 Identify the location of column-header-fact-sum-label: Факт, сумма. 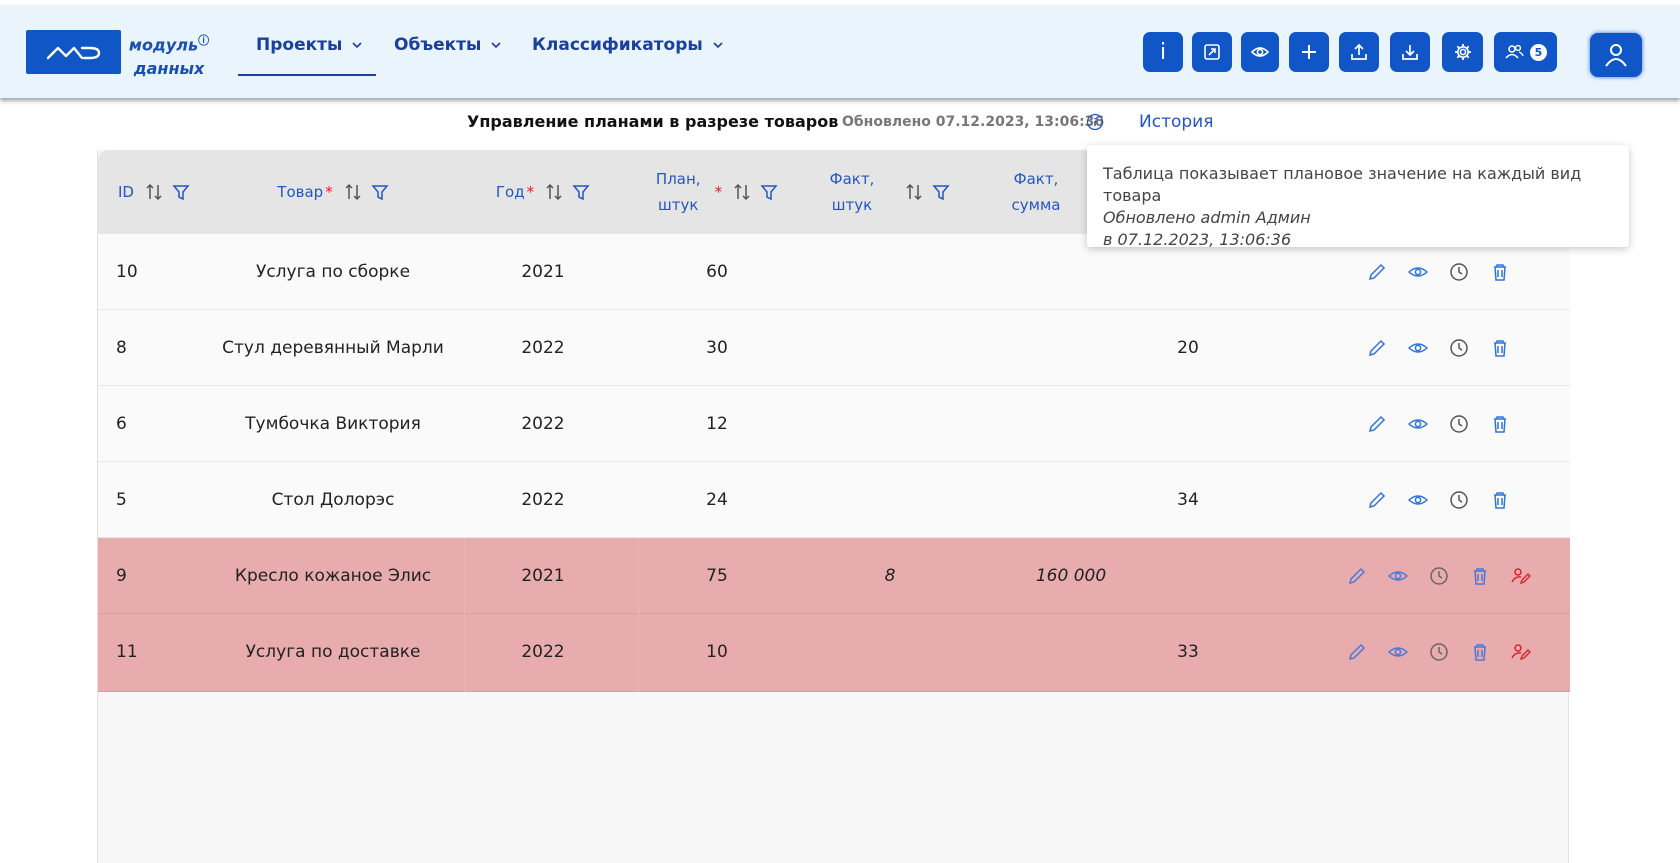
(1036, 192).